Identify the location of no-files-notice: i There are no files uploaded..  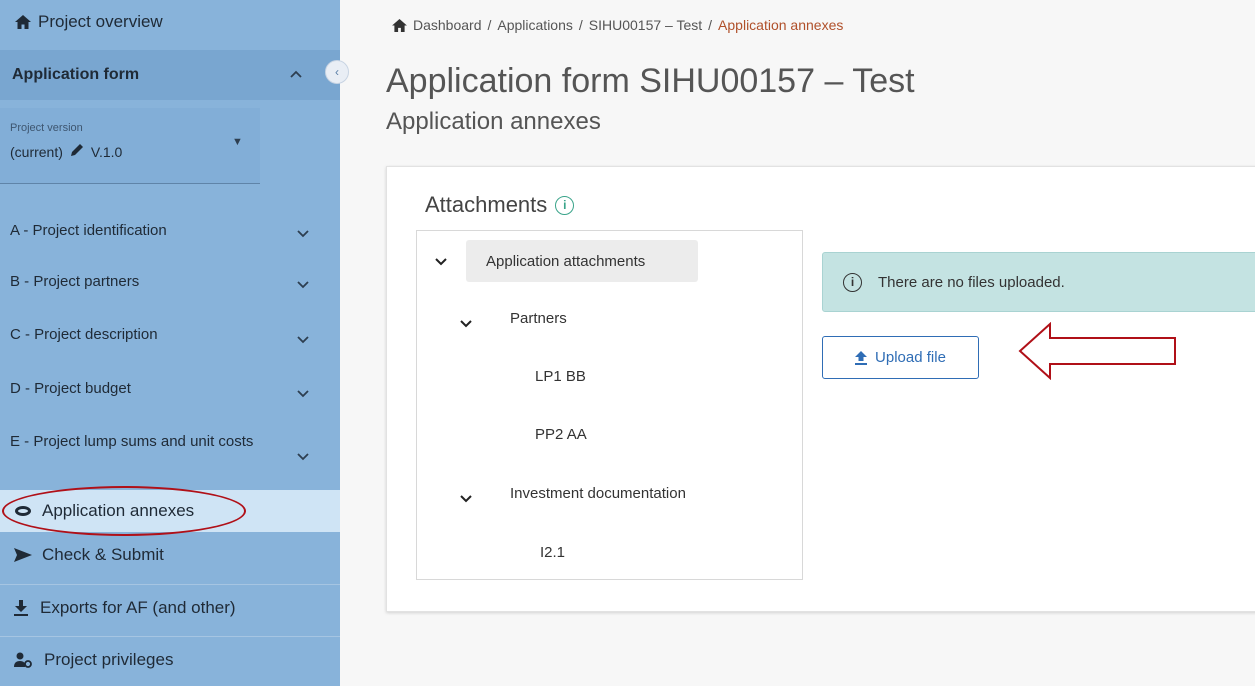
(1038, 282).